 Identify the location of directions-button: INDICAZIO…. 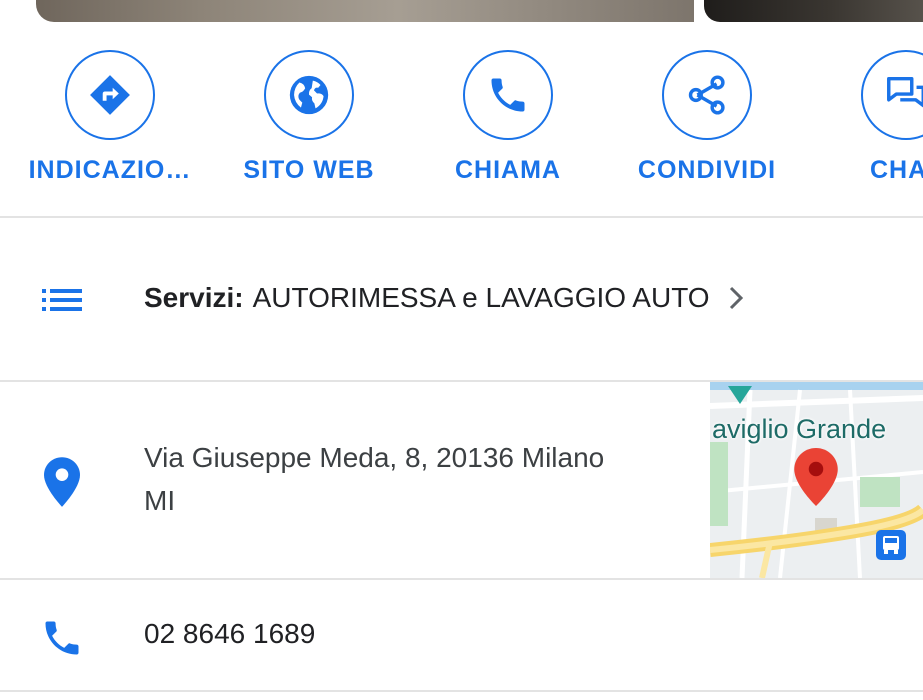
(112, 120).